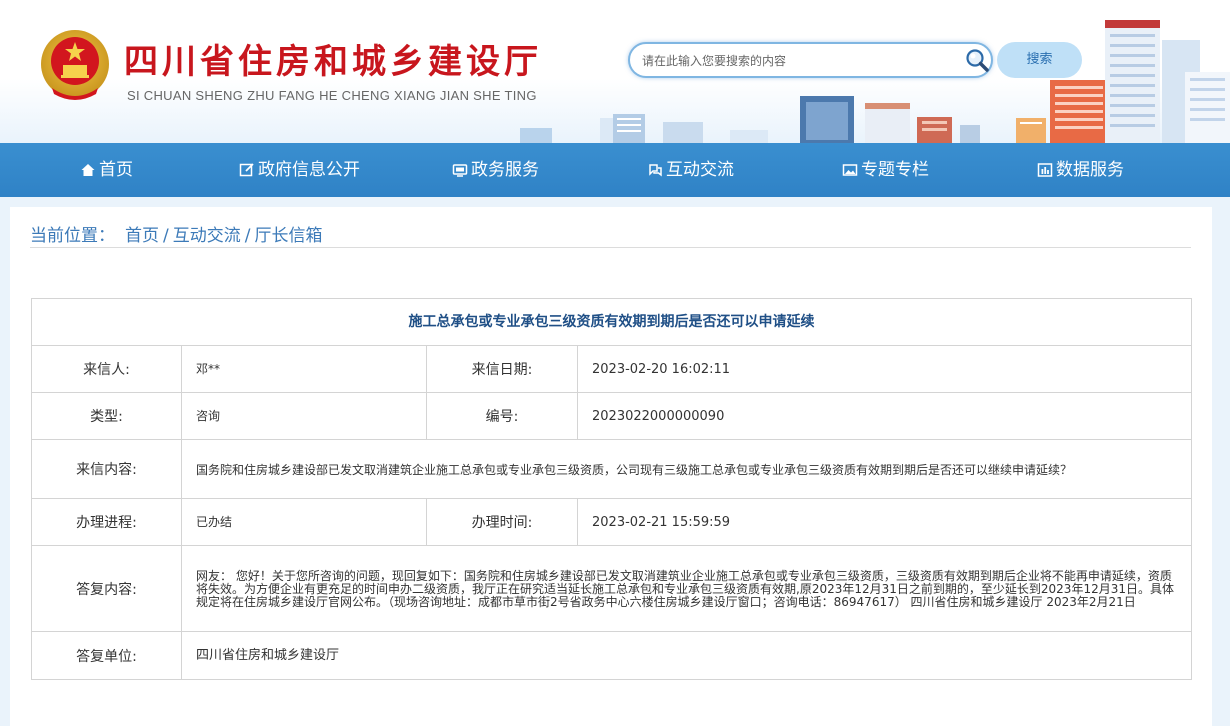 The width and height of the screenshot is (1230, 726). Describe the element at coordinates (288, 236) in the screenshot. I see `breadcrumb-mailbox: 厅长信箱` at that location.